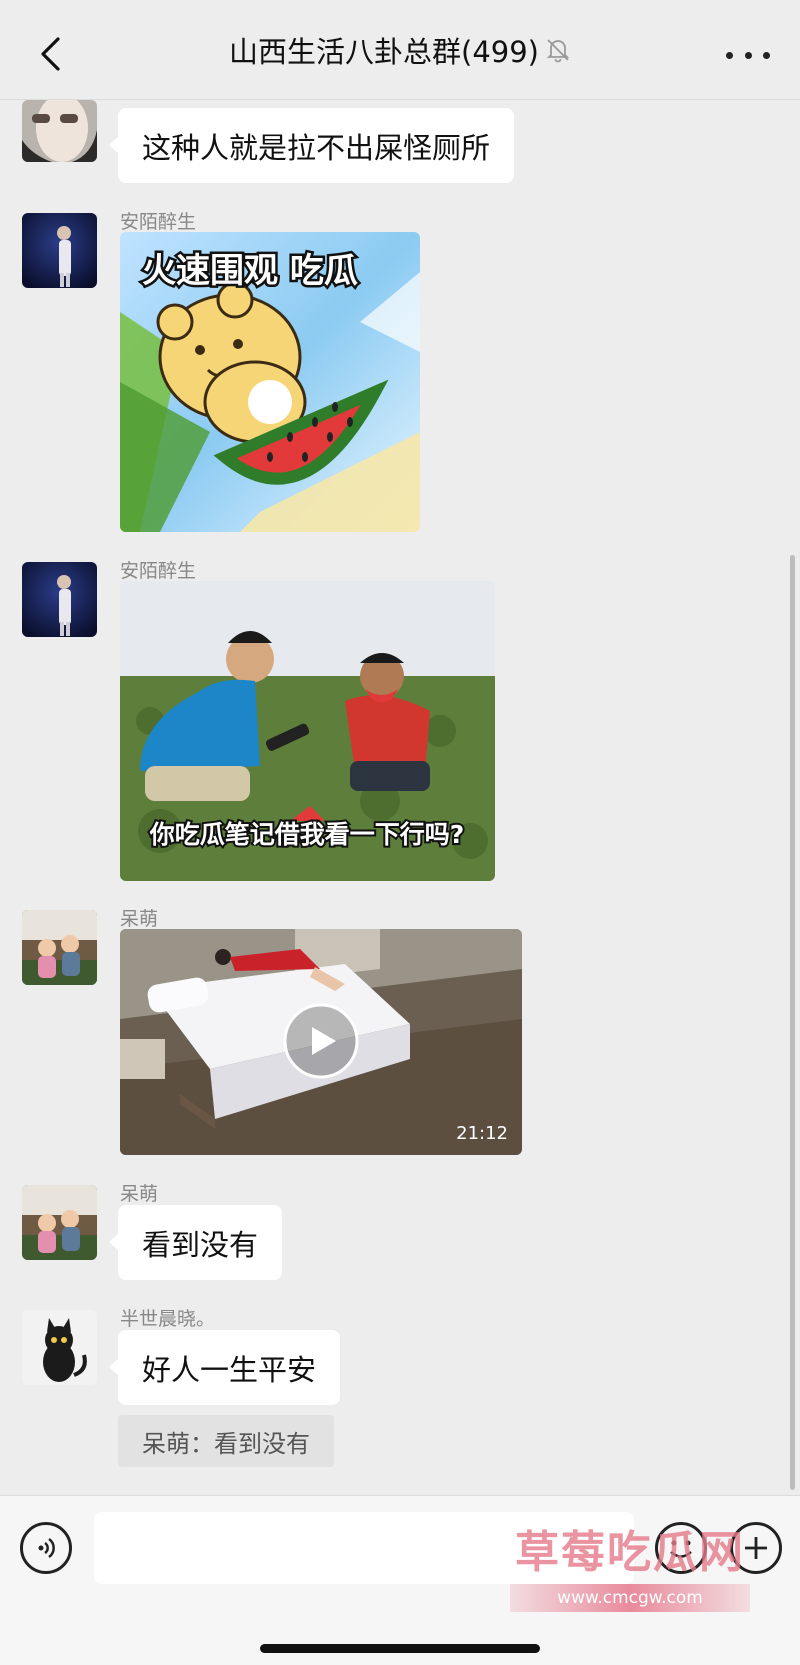 This screenshot has width=800, height=1665. Describe the element at coordinates (46, 1548) in the screenshot. I see `voice-icon` at that location.